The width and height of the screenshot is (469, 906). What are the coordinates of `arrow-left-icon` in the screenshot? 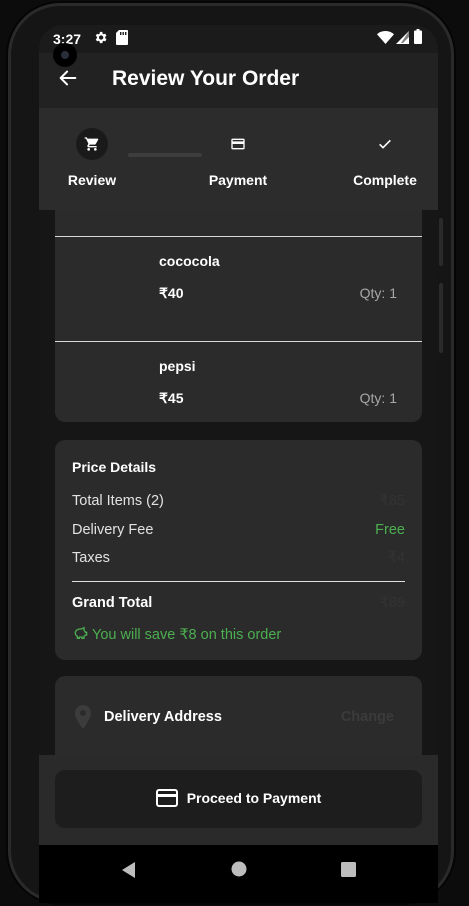 It's located at (68, 78).